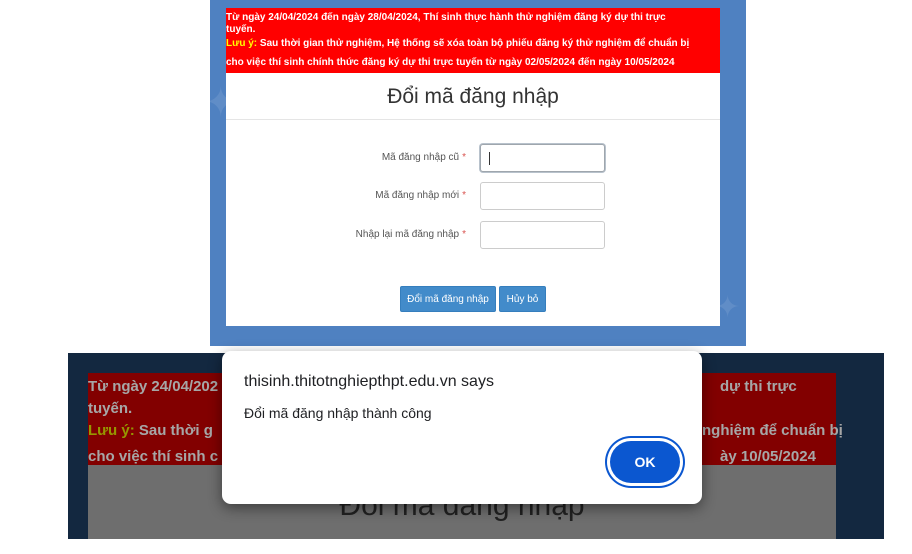 The height and width of the screenshot is (554, 912). Describe the element at coordinates (489, 158) in the screenshot. I see `text-caret` at that location.